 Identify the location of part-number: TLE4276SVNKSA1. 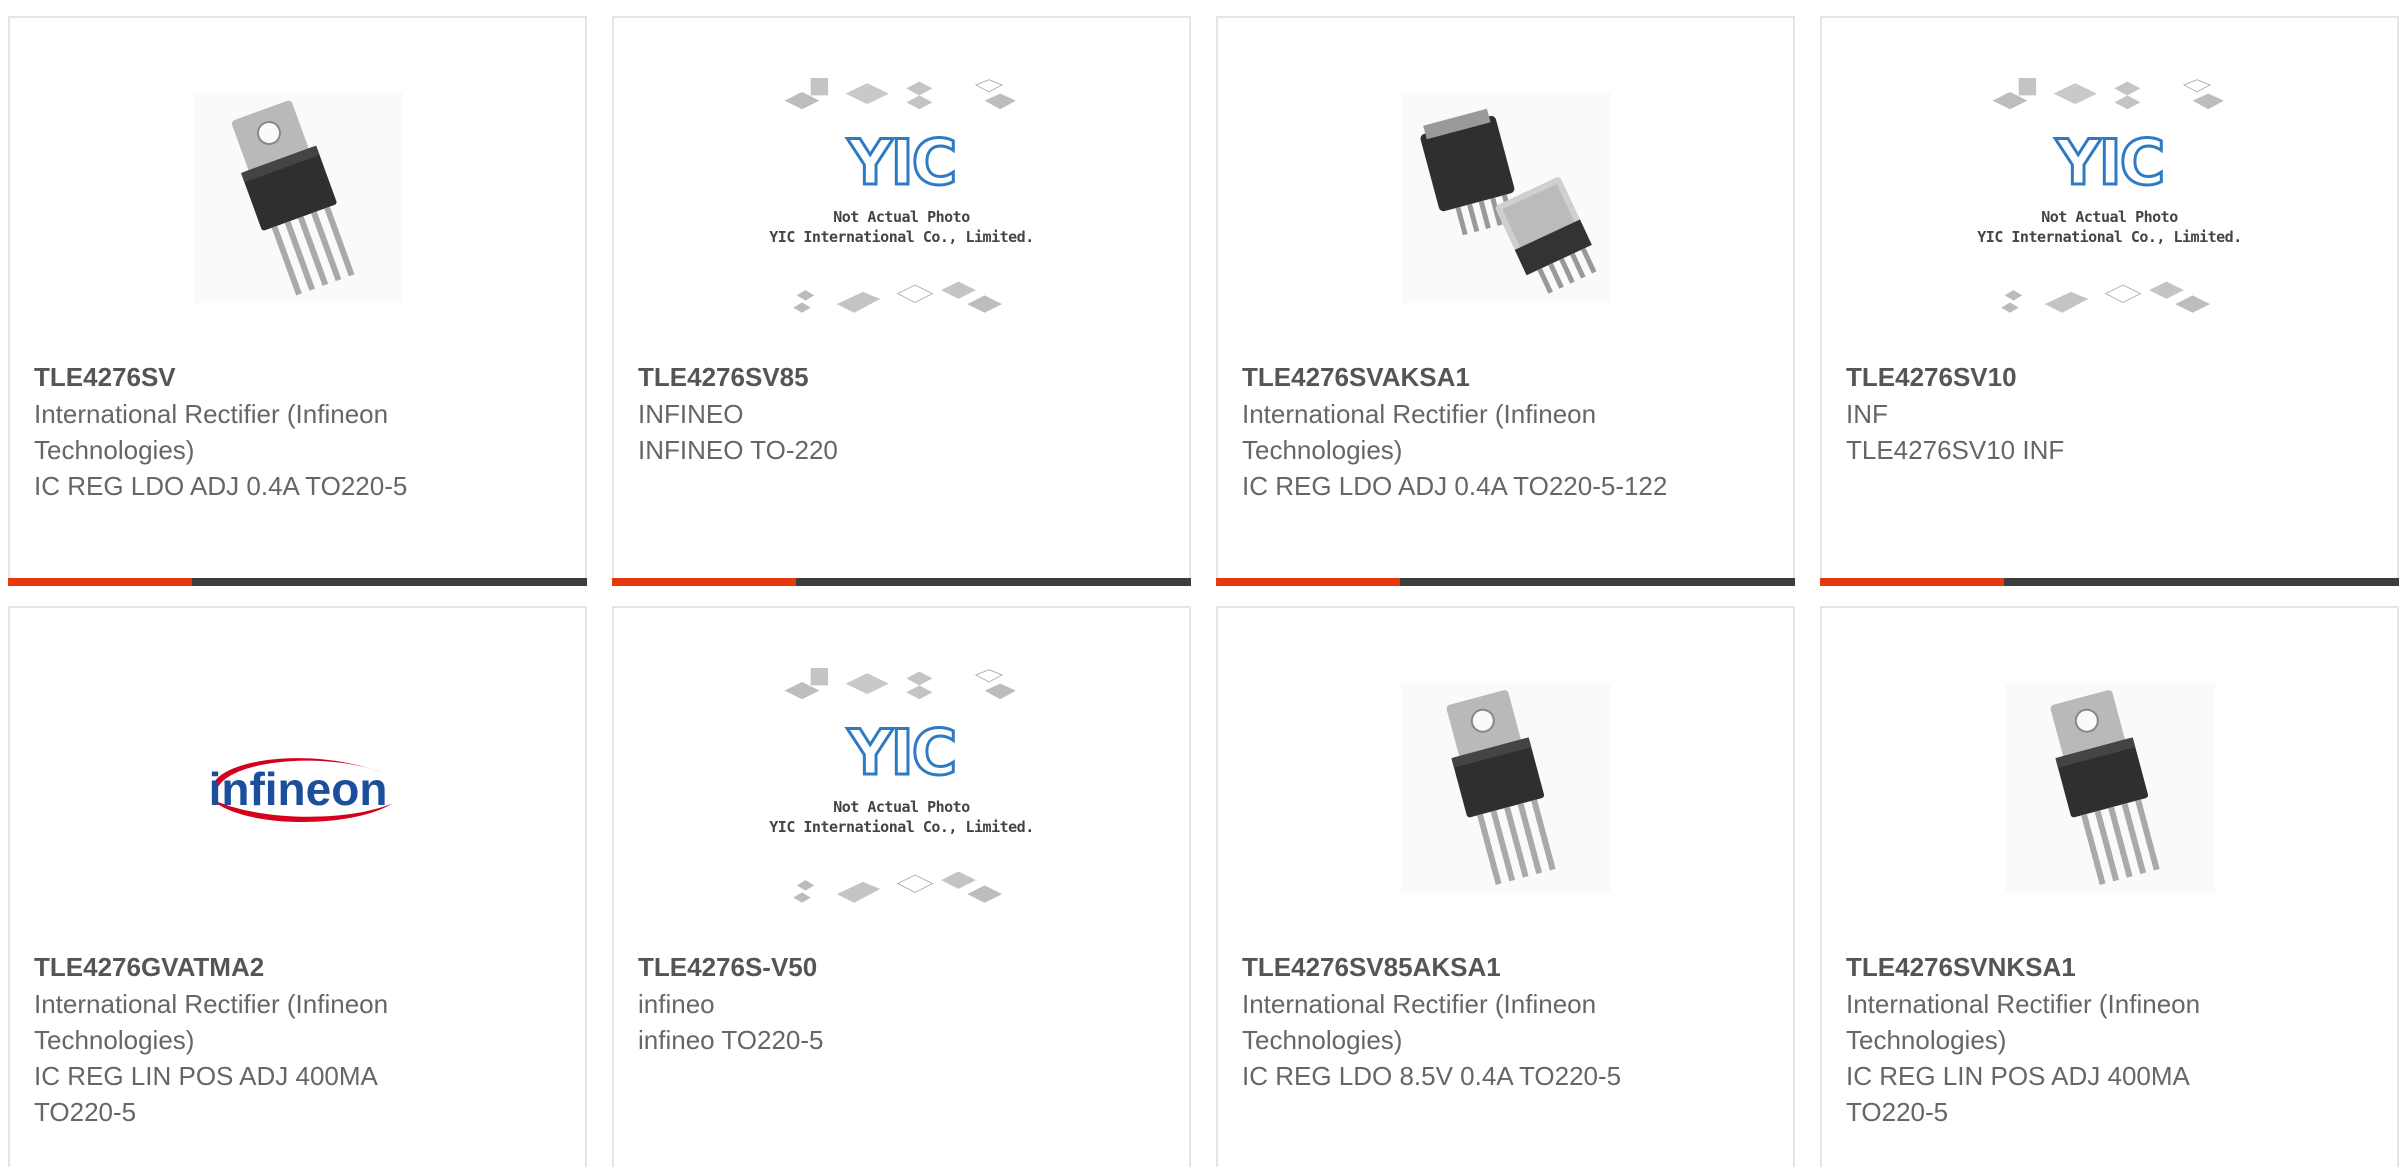
(2061, 967).